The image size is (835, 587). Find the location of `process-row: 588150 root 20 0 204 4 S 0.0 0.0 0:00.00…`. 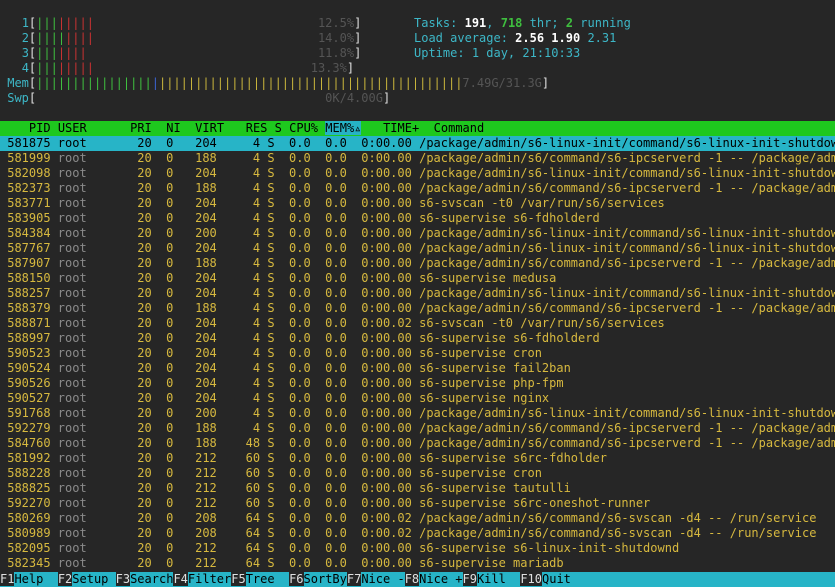

process-row: 588150 root 20 0 204 4 S 0.0 0.0 0:00.00… is located at coordinates (417, 278).